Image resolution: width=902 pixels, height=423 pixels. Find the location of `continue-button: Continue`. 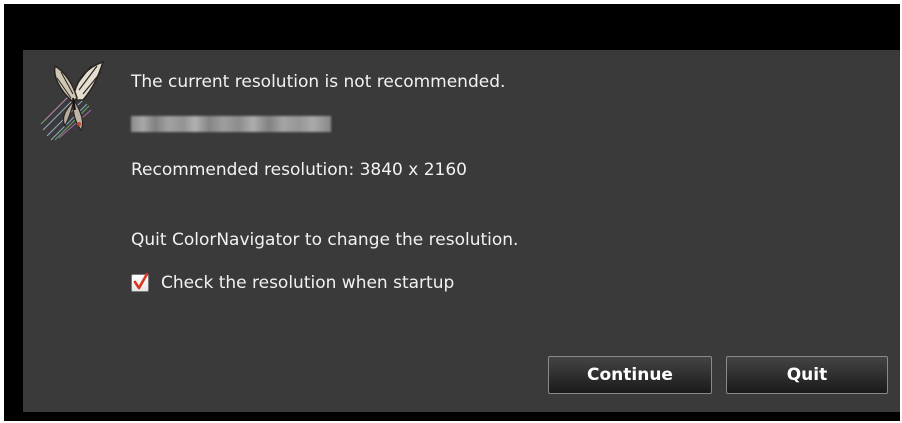

continue-button: Continue is located at coordinates (630, 375).